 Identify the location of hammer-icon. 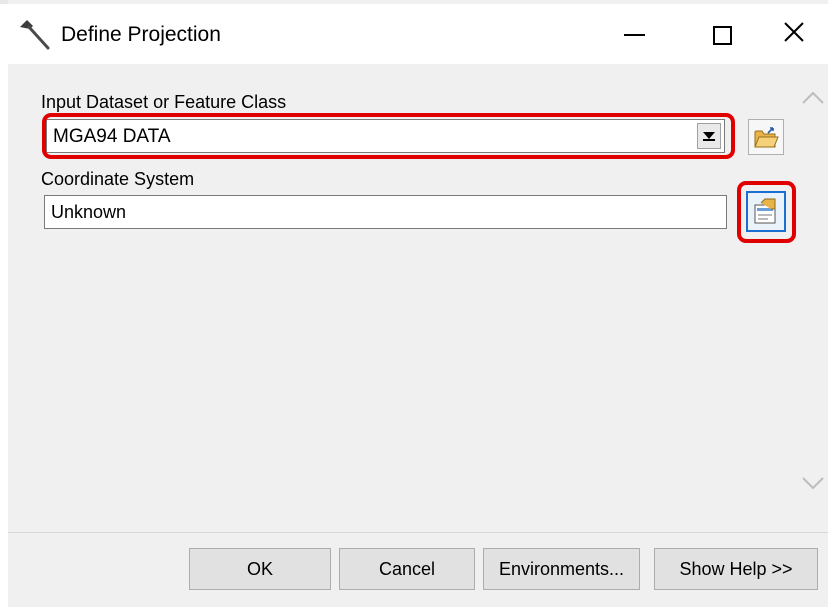
(35, 35).